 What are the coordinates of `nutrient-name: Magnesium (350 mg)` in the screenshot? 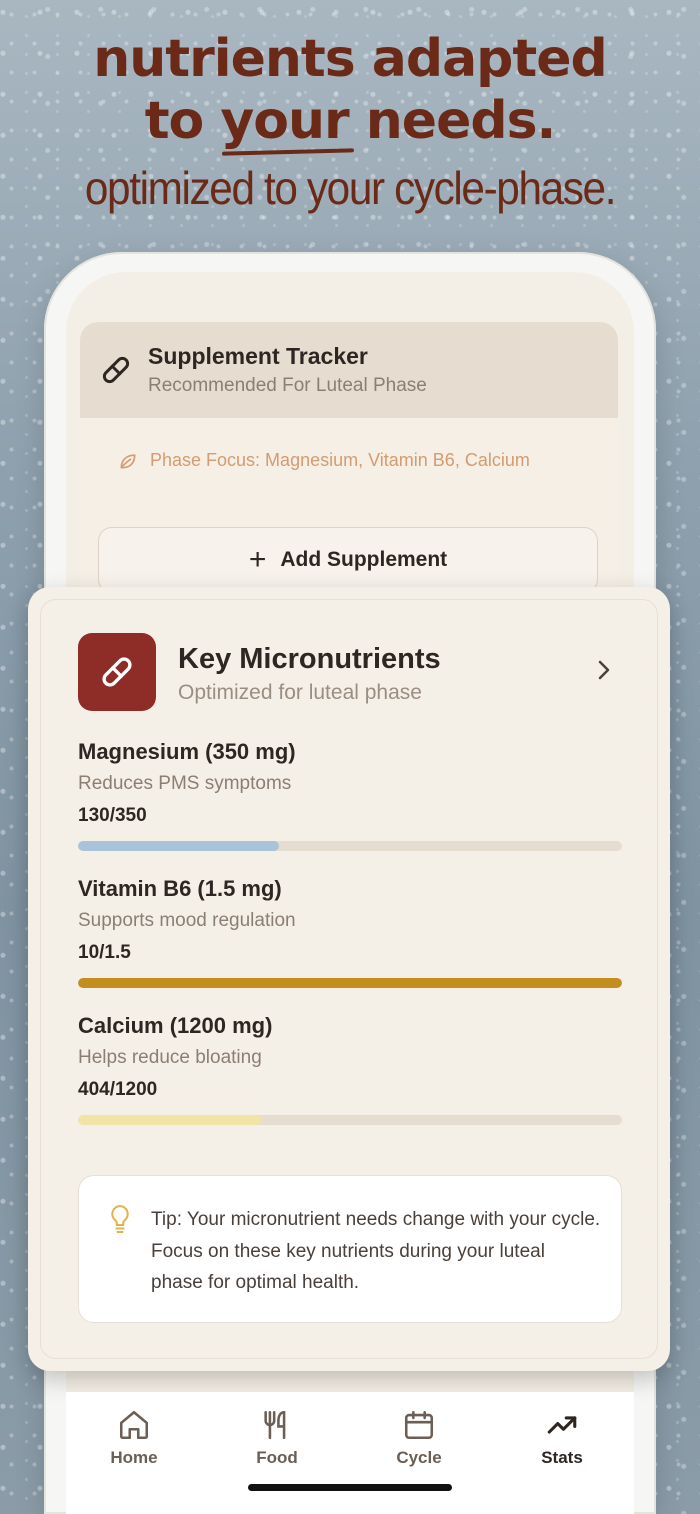 It's located at (187, 751).